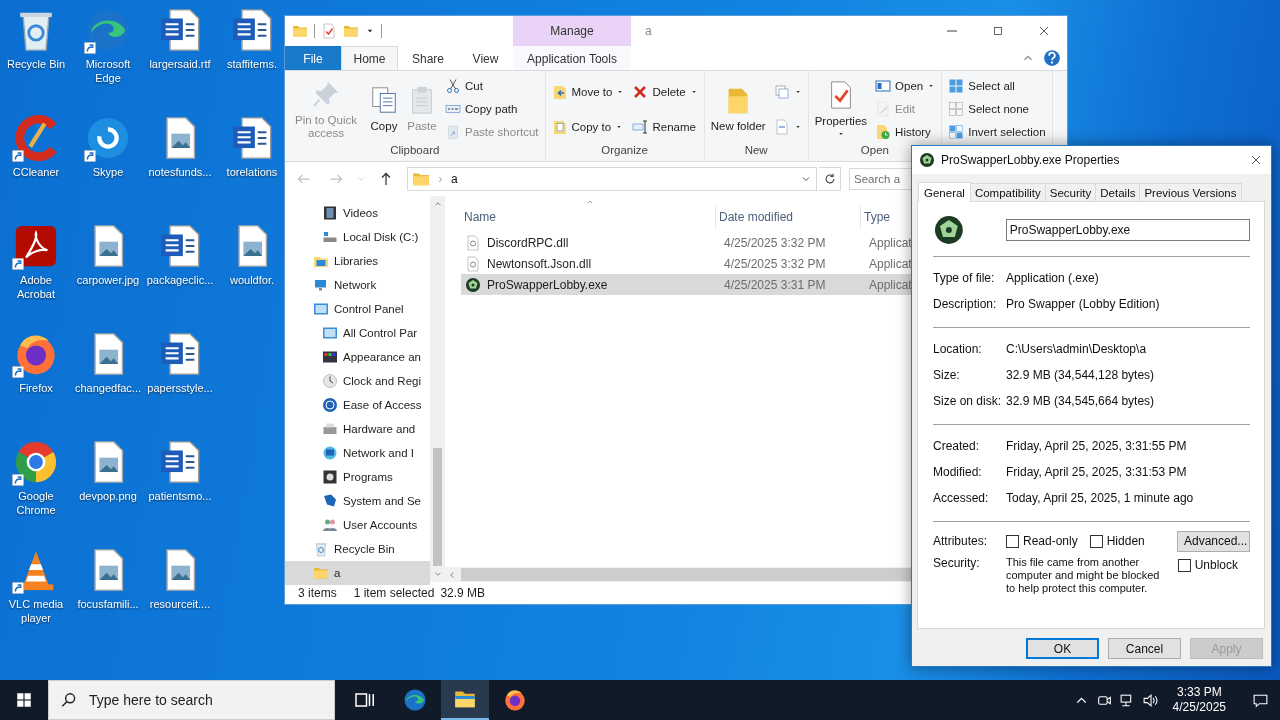  I want to click on desktop-item: staffitems., so click(252, 38).